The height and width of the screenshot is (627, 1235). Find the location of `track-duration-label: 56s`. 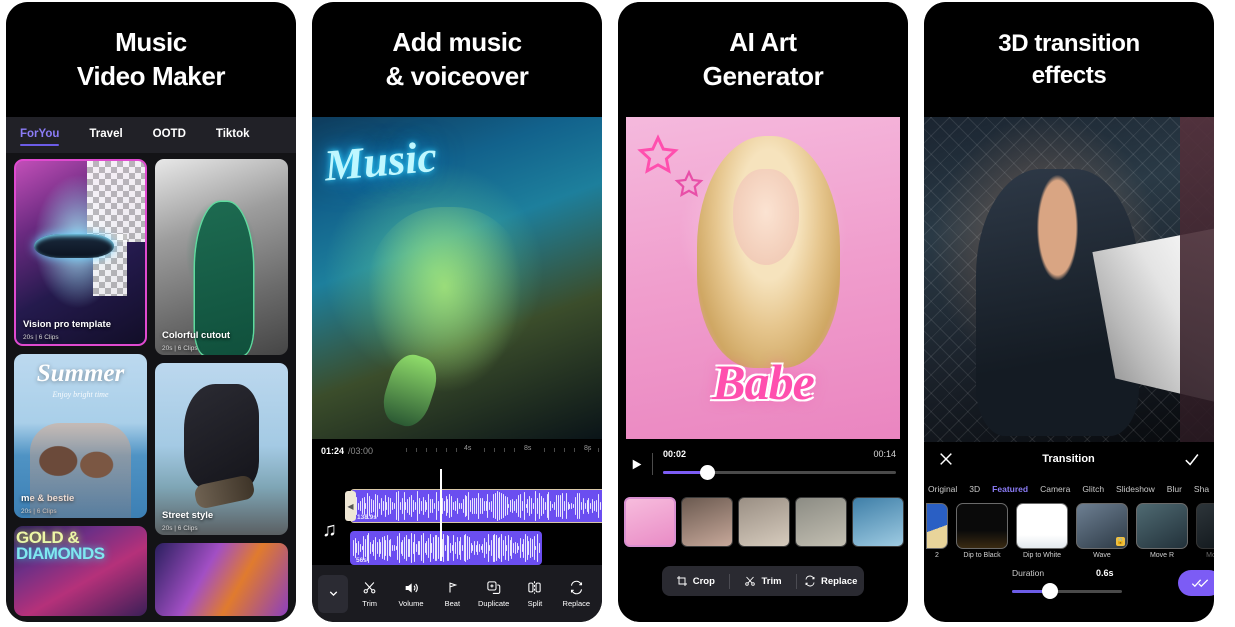

track-duration-label: 56s is located at coordinates (361, 560).